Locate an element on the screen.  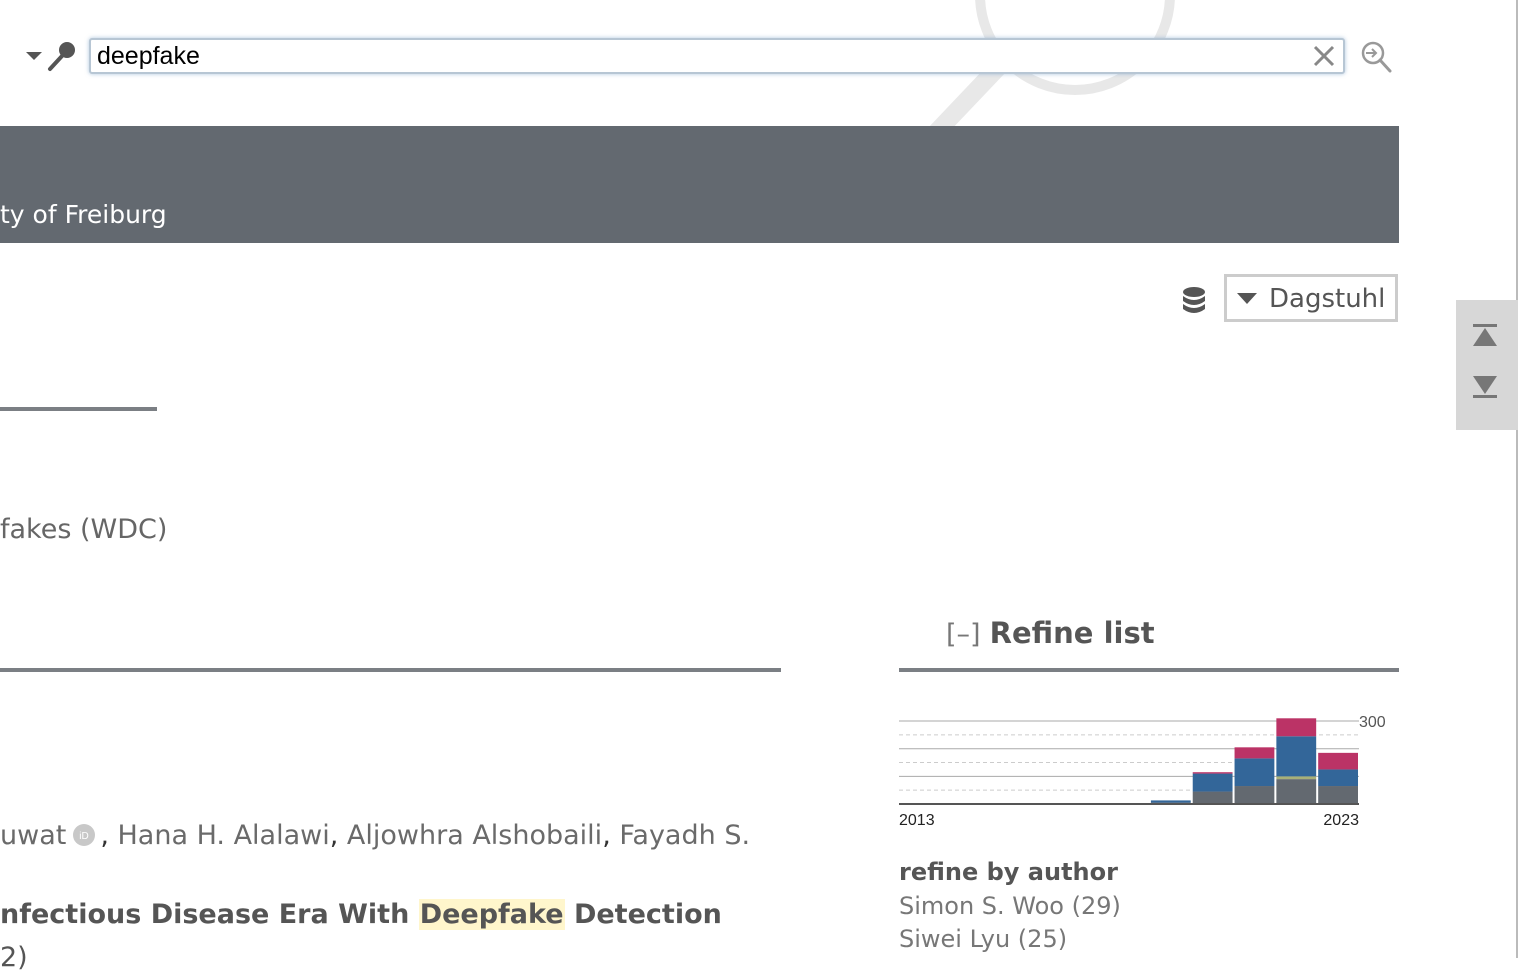
search-options-dropdown is located at coordinates (52, 56).